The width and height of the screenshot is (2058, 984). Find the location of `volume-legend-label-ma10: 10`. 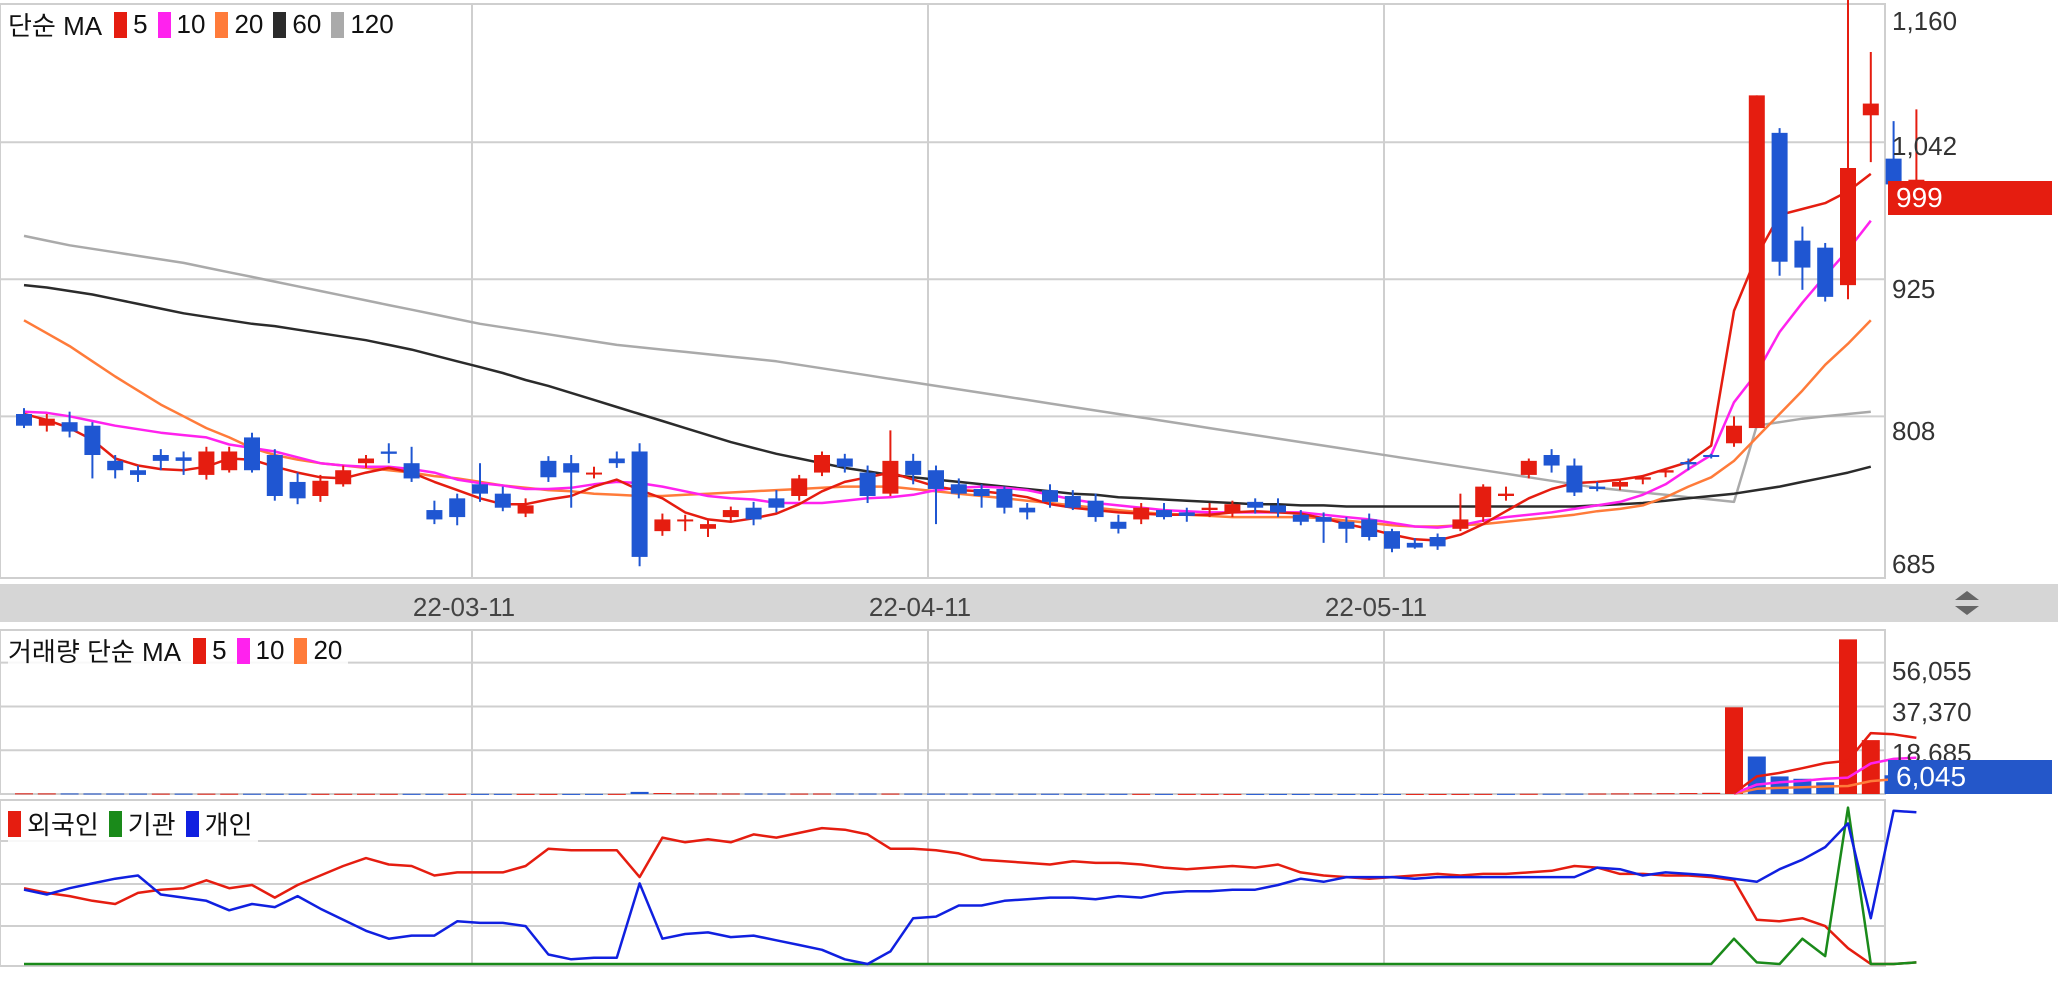

volume-legend-label-ma10: 10 is located at coordinates (270, 650).